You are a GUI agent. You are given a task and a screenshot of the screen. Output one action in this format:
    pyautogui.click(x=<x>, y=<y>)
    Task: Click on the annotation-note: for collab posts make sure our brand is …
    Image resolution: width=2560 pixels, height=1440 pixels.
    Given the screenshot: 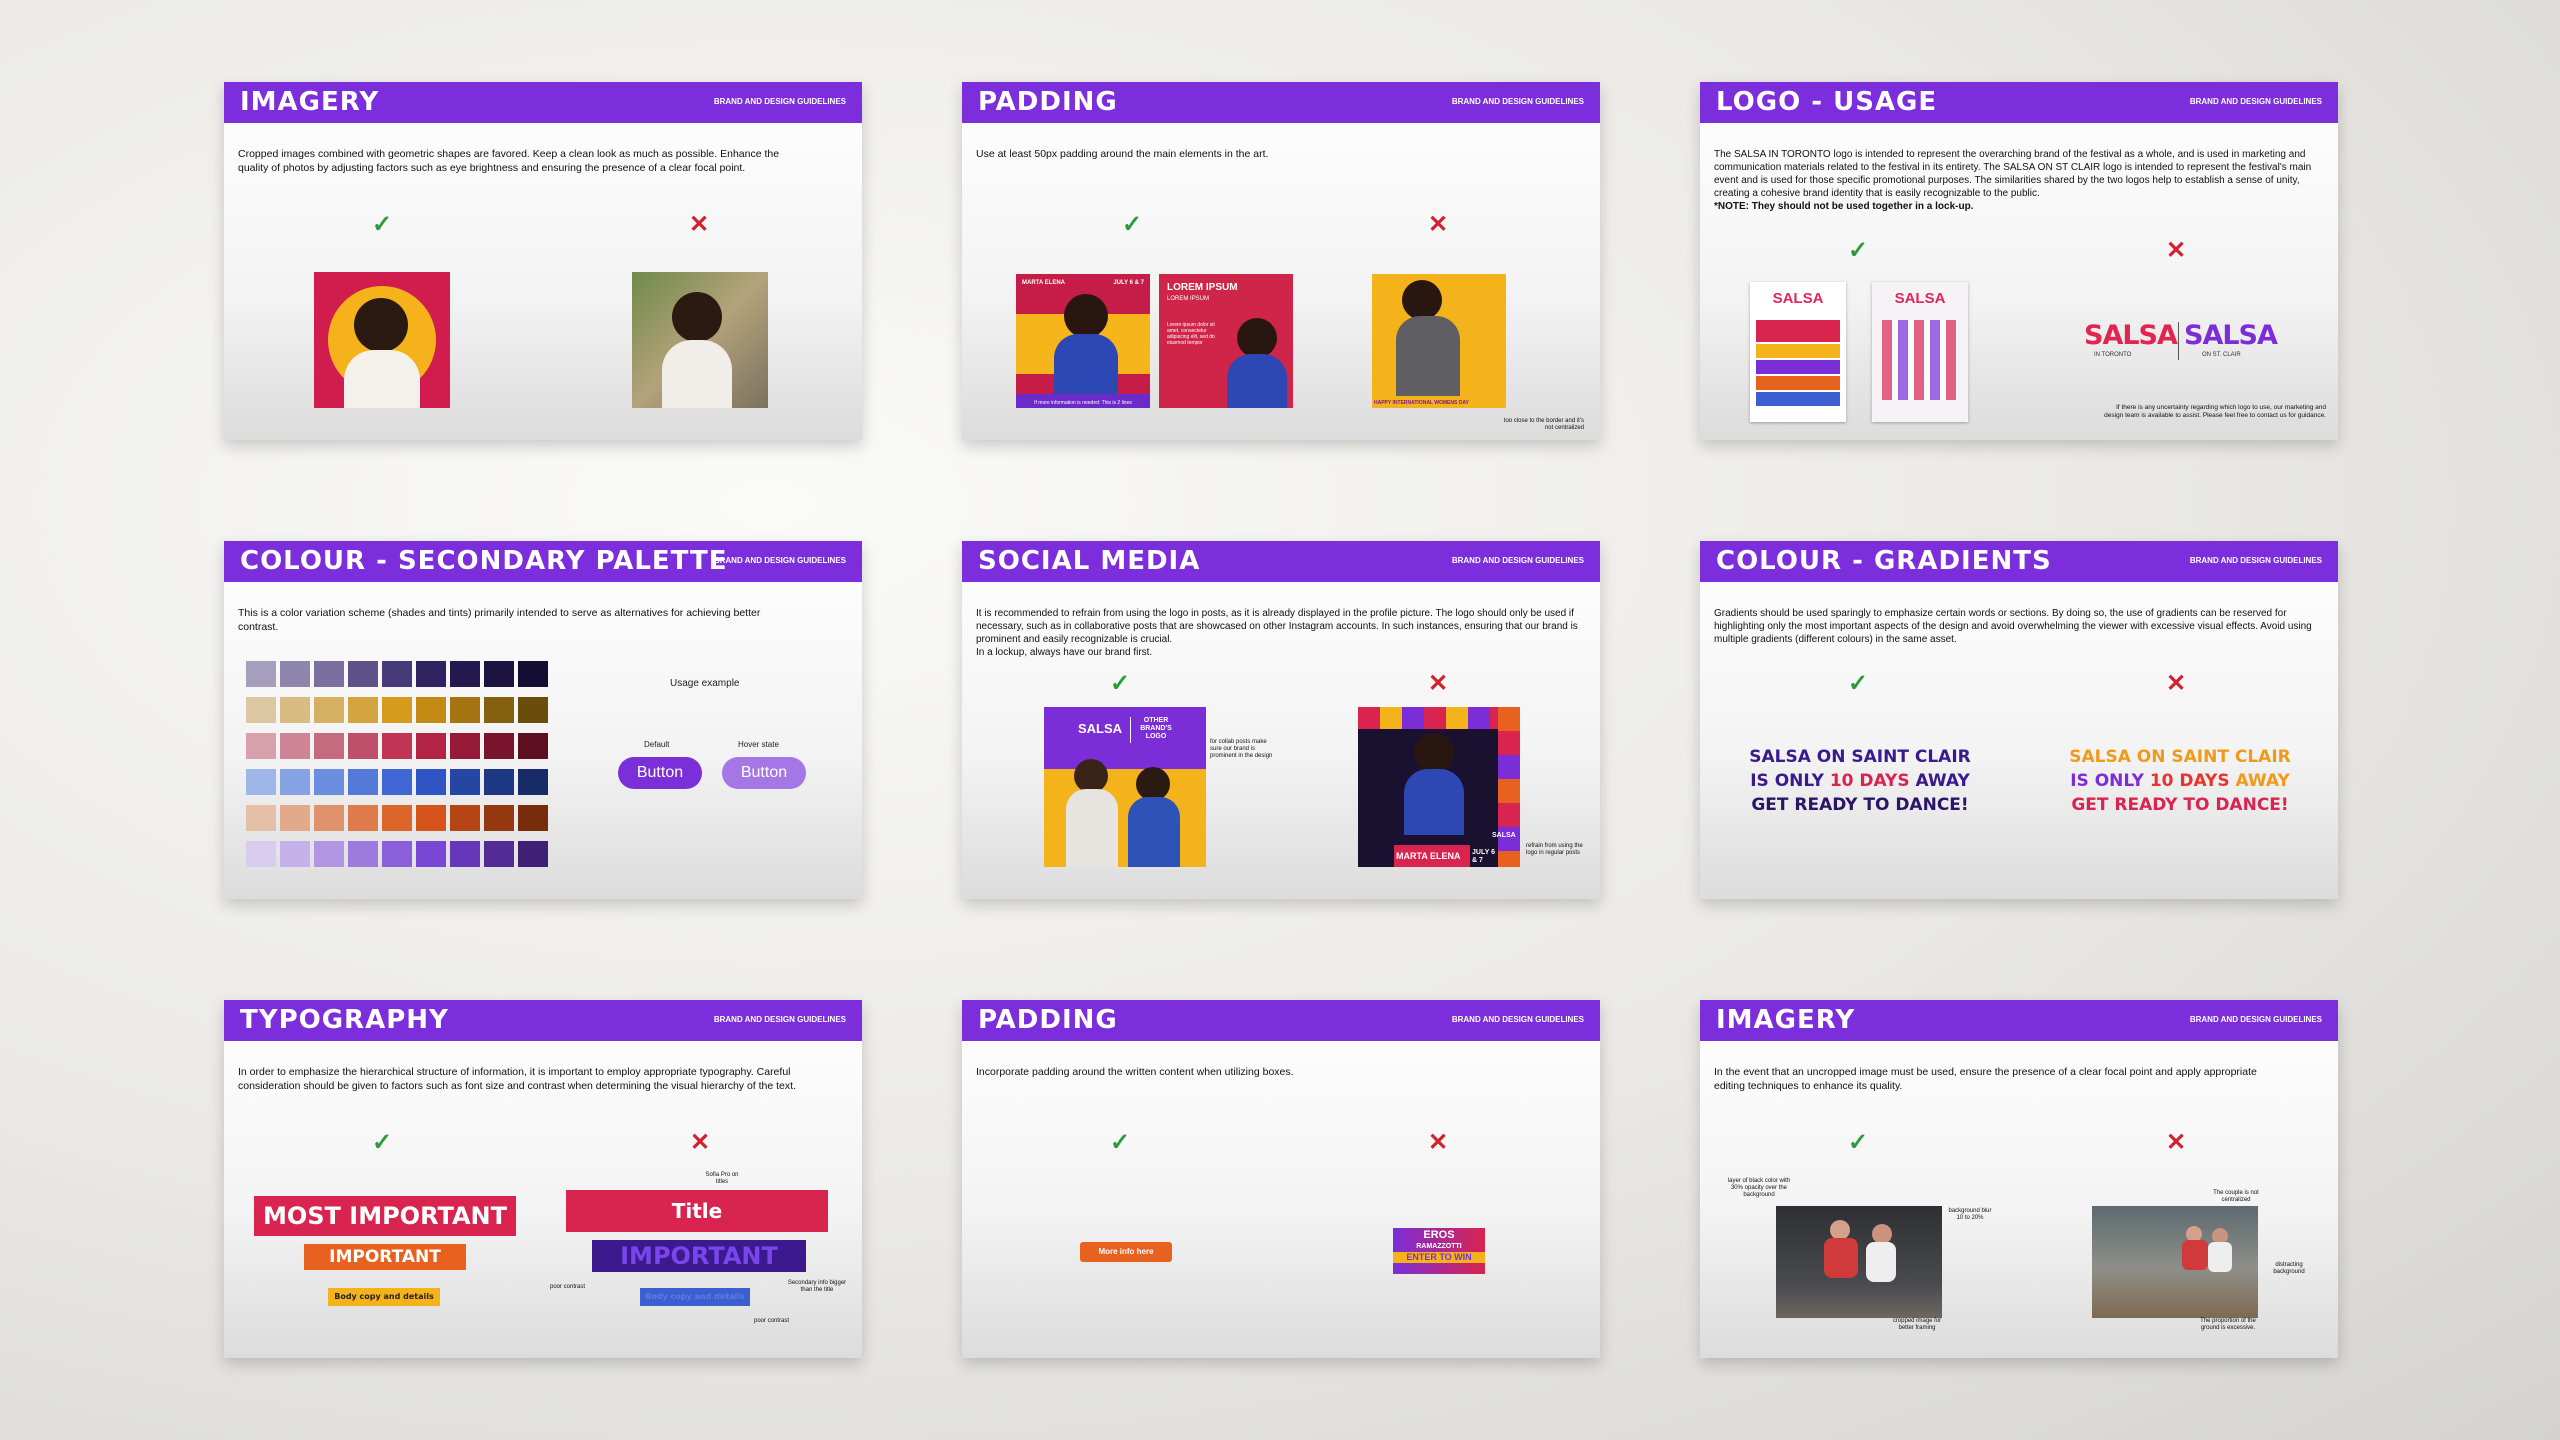 What is the action you would take?
    pyautogui.click(x=1241, y=749)
    